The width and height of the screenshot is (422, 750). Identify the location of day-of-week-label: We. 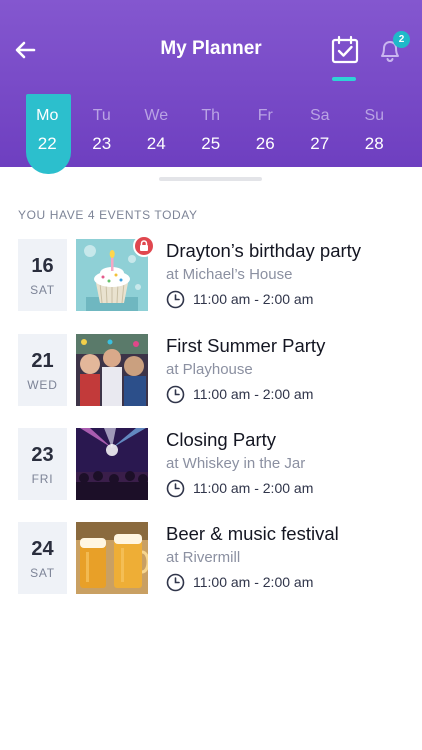
(156, 115).